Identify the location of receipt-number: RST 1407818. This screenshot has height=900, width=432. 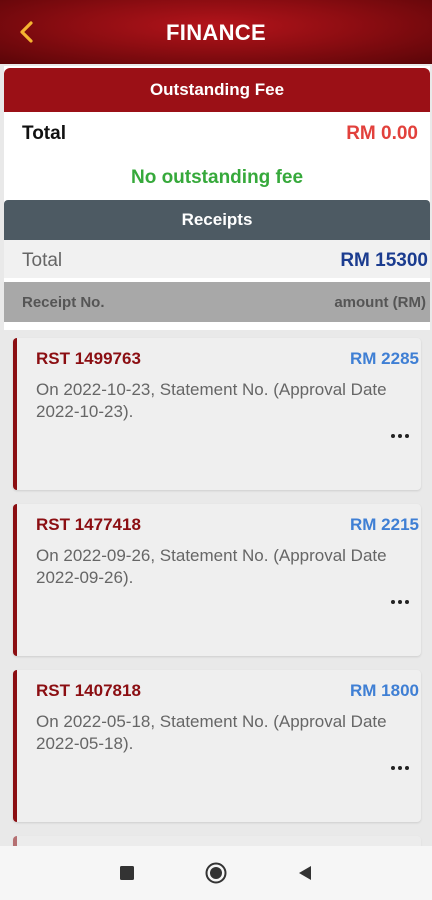
(88, 690).